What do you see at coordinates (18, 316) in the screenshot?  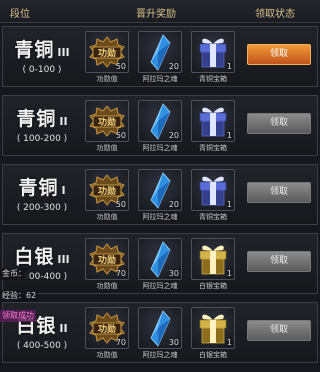 I see `claim-notice: 领取成功` at bounding box center [18, 316].